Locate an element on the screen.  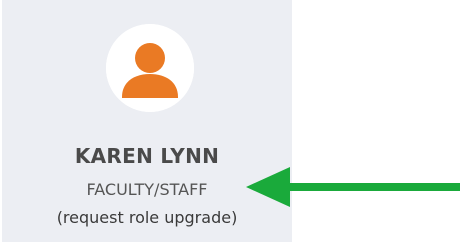
user-silhouette-icon is located at coordinates (150, 68).